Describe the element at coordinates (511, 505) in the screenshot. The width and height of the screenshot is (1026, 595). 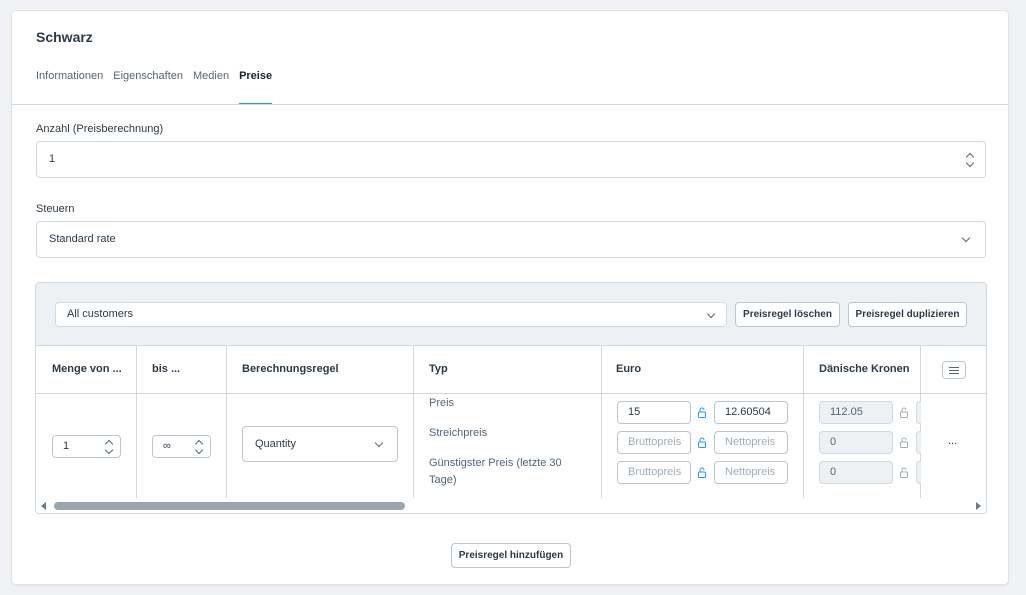
I see `horizontal-scrollbar` at that location.